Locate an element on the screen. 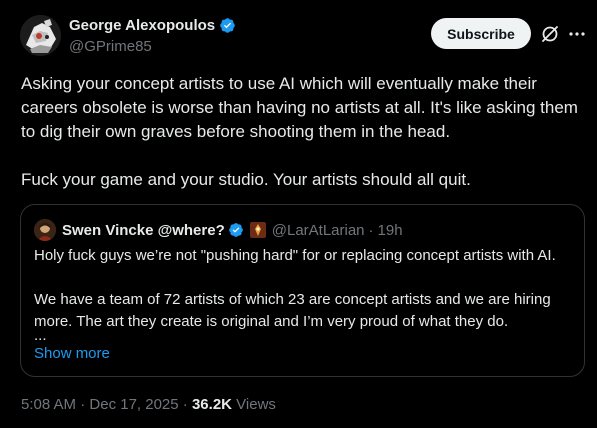 The height and width of the screenshot is (428, 597). quote-author-handle: @LarAtLarian is located at coordinates (318, 230).